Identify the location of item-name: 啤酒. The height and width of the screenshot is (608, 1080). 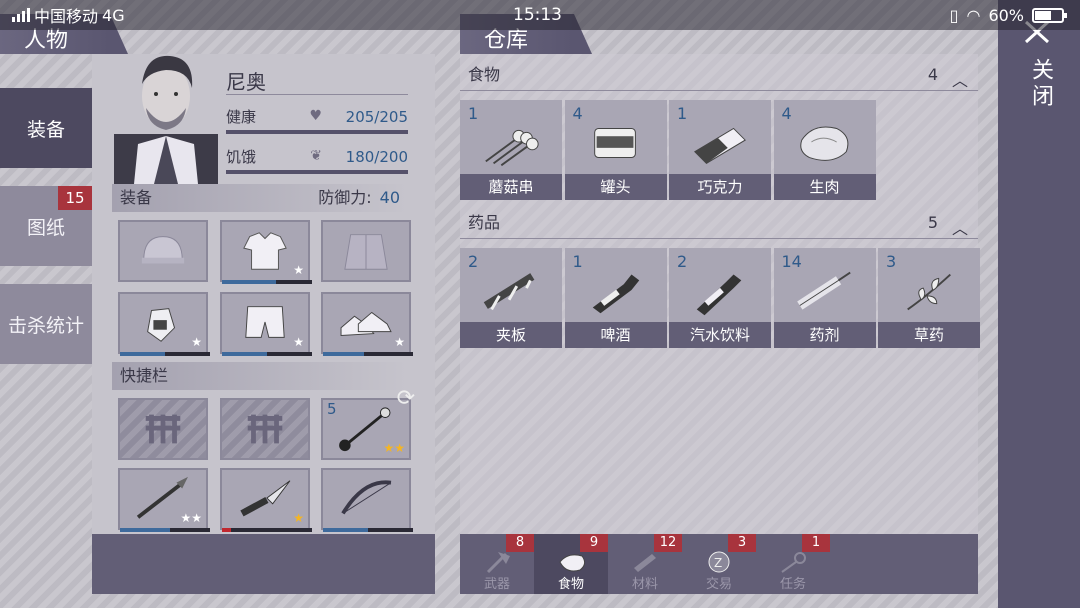
(615, 335).